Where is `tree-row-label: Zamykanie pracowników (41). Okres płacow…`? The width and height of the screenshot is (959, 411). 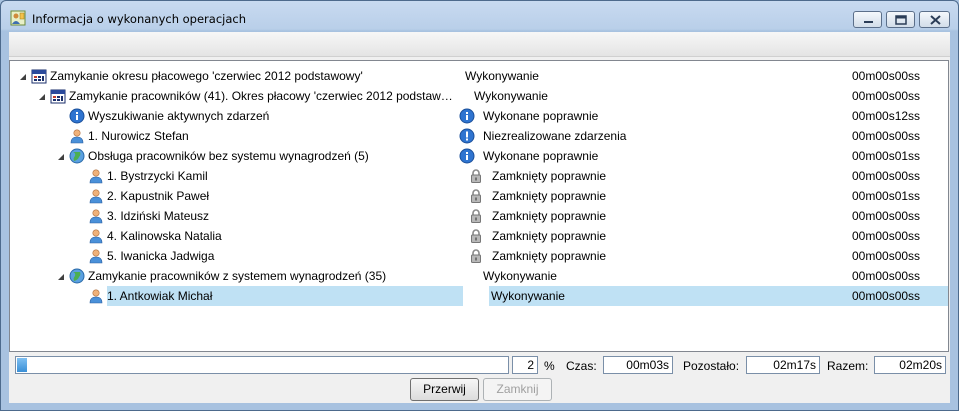
tree-row-label: Zamykanie pracowników (41). Okres płacow… is located at coordinates (261, 96).